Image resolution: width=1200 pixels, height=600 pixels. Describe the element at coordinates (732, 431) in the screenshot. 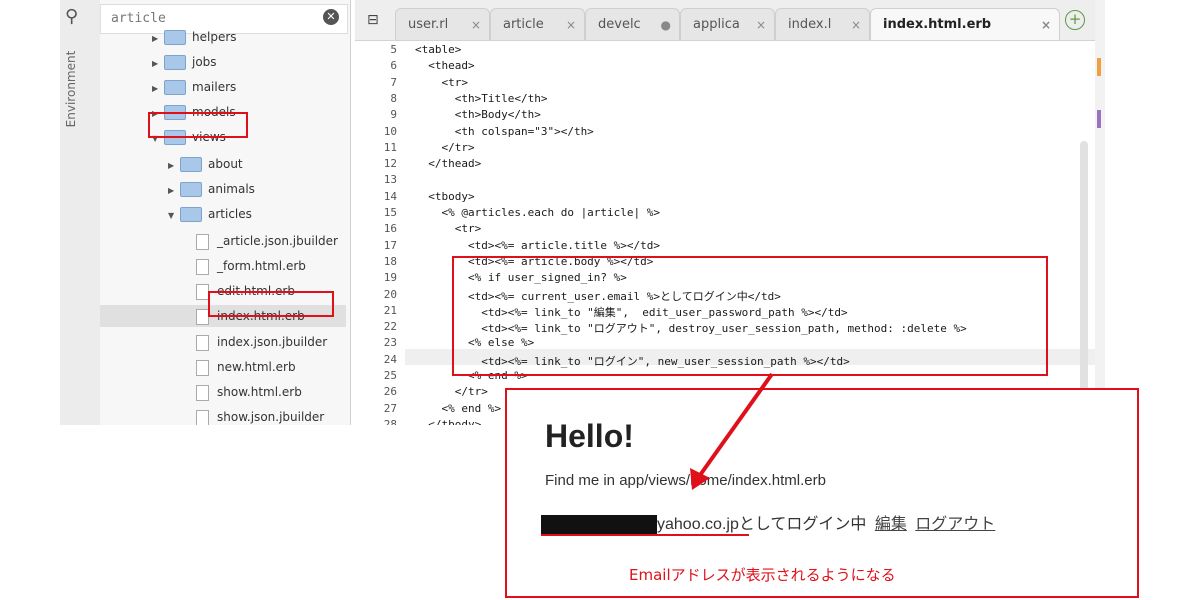

I see `annotation-arrow` at that location.